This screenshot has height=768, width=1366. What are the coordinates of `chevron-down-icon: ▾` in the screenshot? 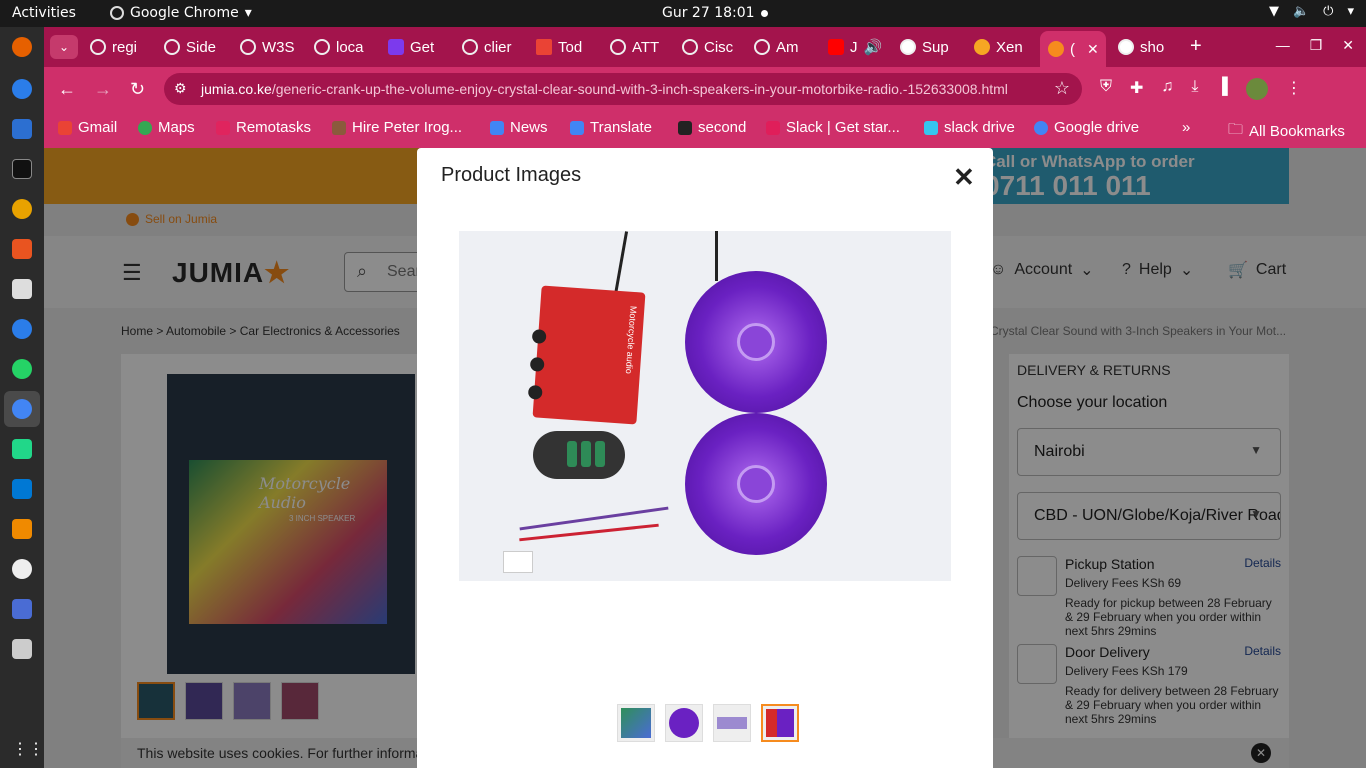 It's located at (1350, 11).